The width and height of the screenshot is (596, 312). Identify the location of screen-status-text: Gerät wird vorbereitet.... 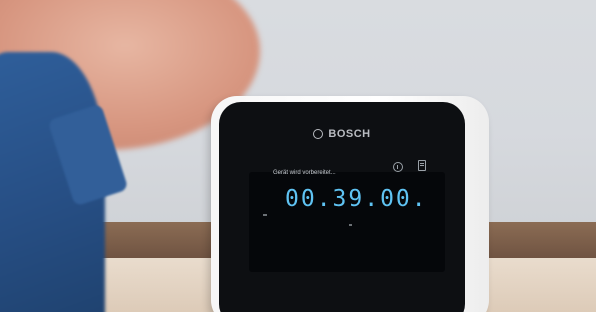
(304, 173).